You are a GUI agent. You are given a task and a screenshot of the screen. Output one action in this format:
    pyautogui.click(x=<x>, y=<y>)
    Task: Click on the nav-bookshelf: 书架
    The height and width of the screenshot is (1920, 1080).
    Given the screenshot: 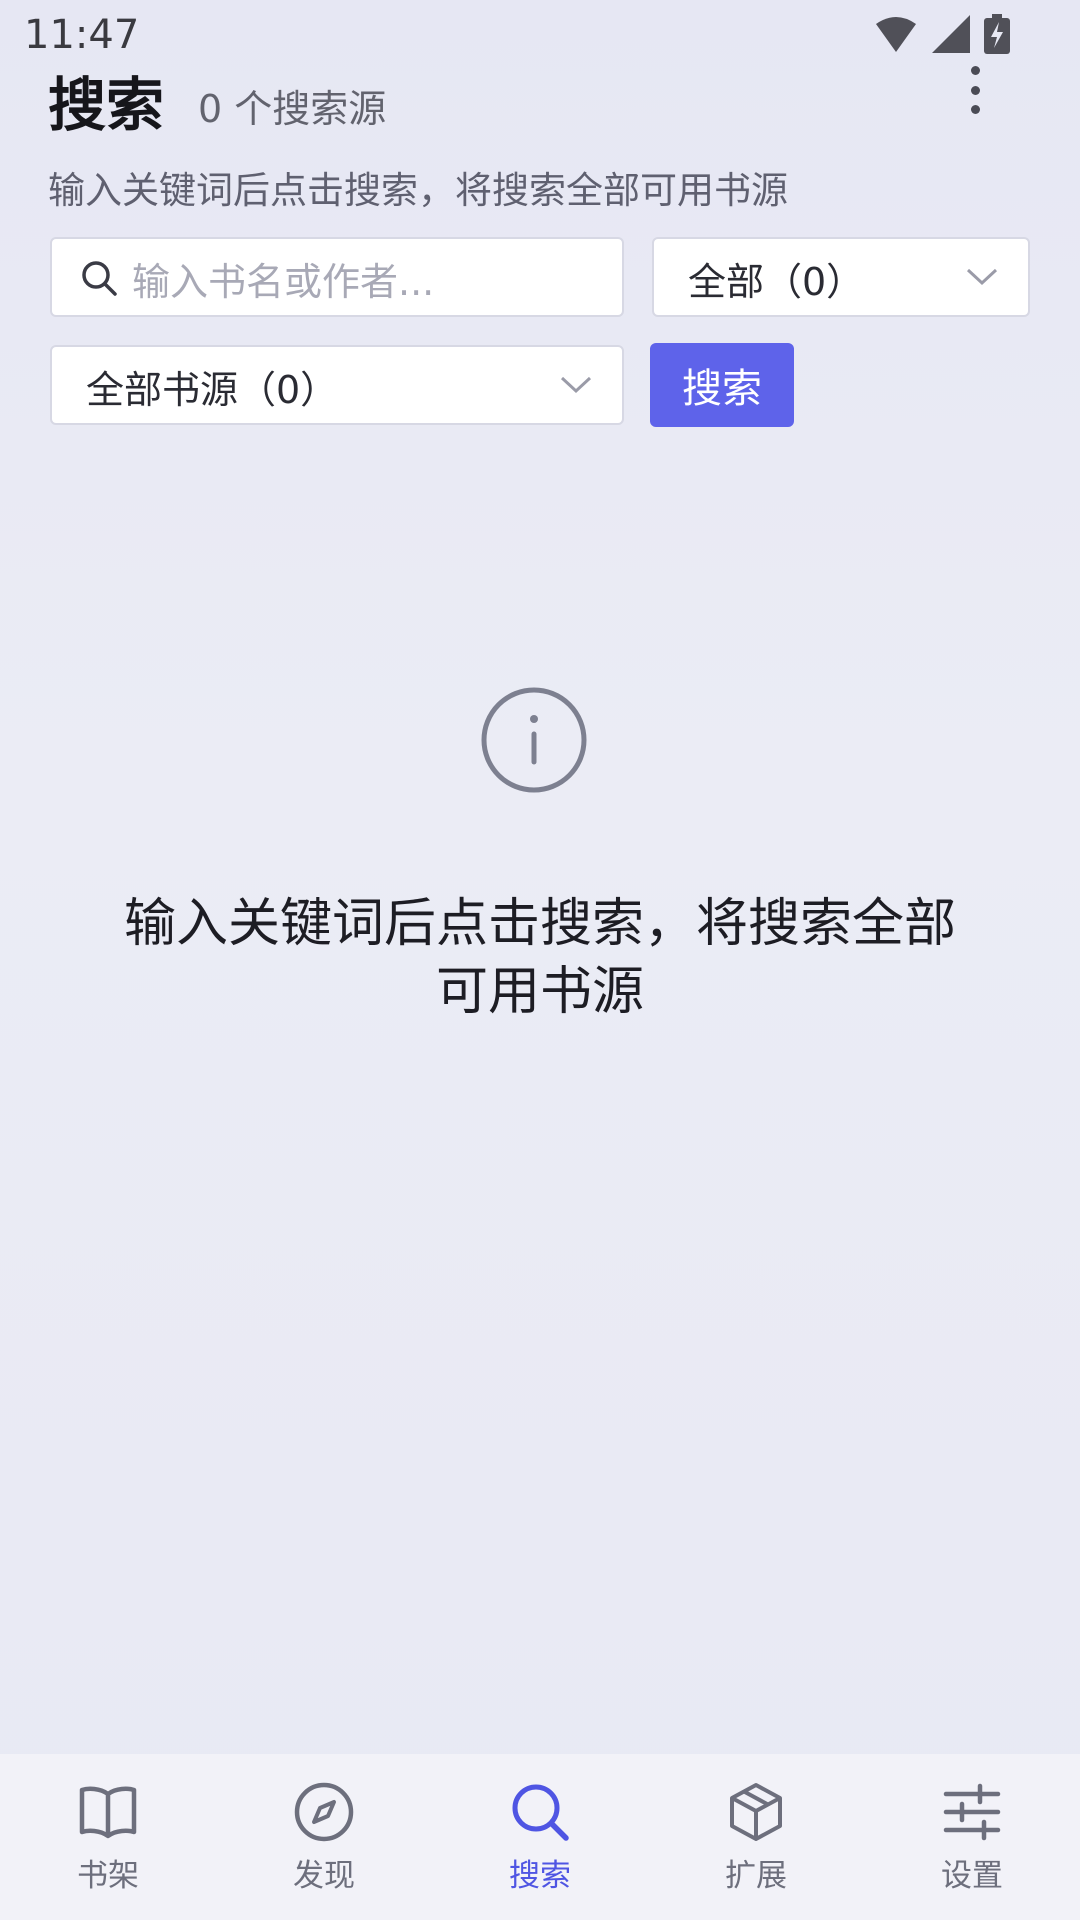 What is the action you would take?
    pyautogui.click(x=108, y=1837)
    